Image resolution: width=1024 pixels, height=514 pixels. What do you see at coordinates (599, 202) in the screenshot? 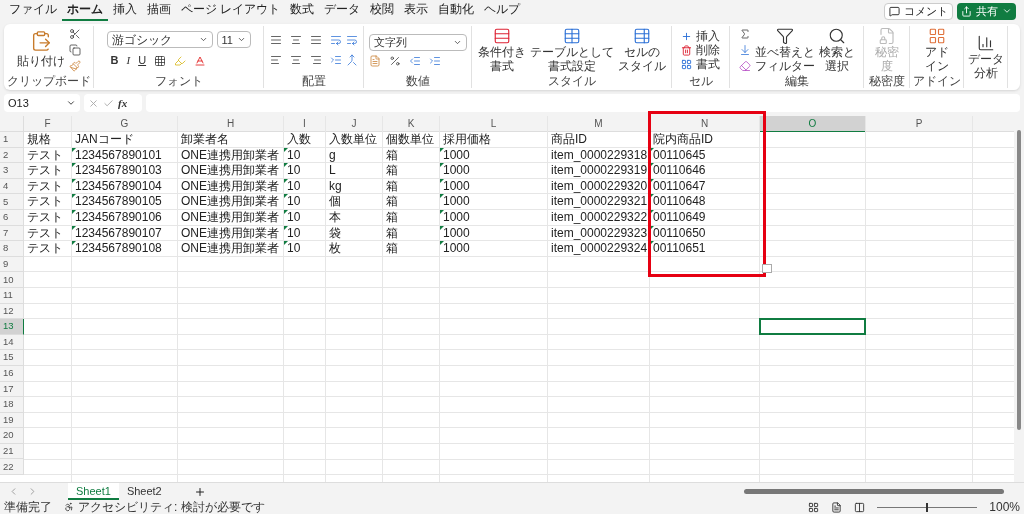
I see `table-cell: item_0000229321` at bounding box center [599, 202].